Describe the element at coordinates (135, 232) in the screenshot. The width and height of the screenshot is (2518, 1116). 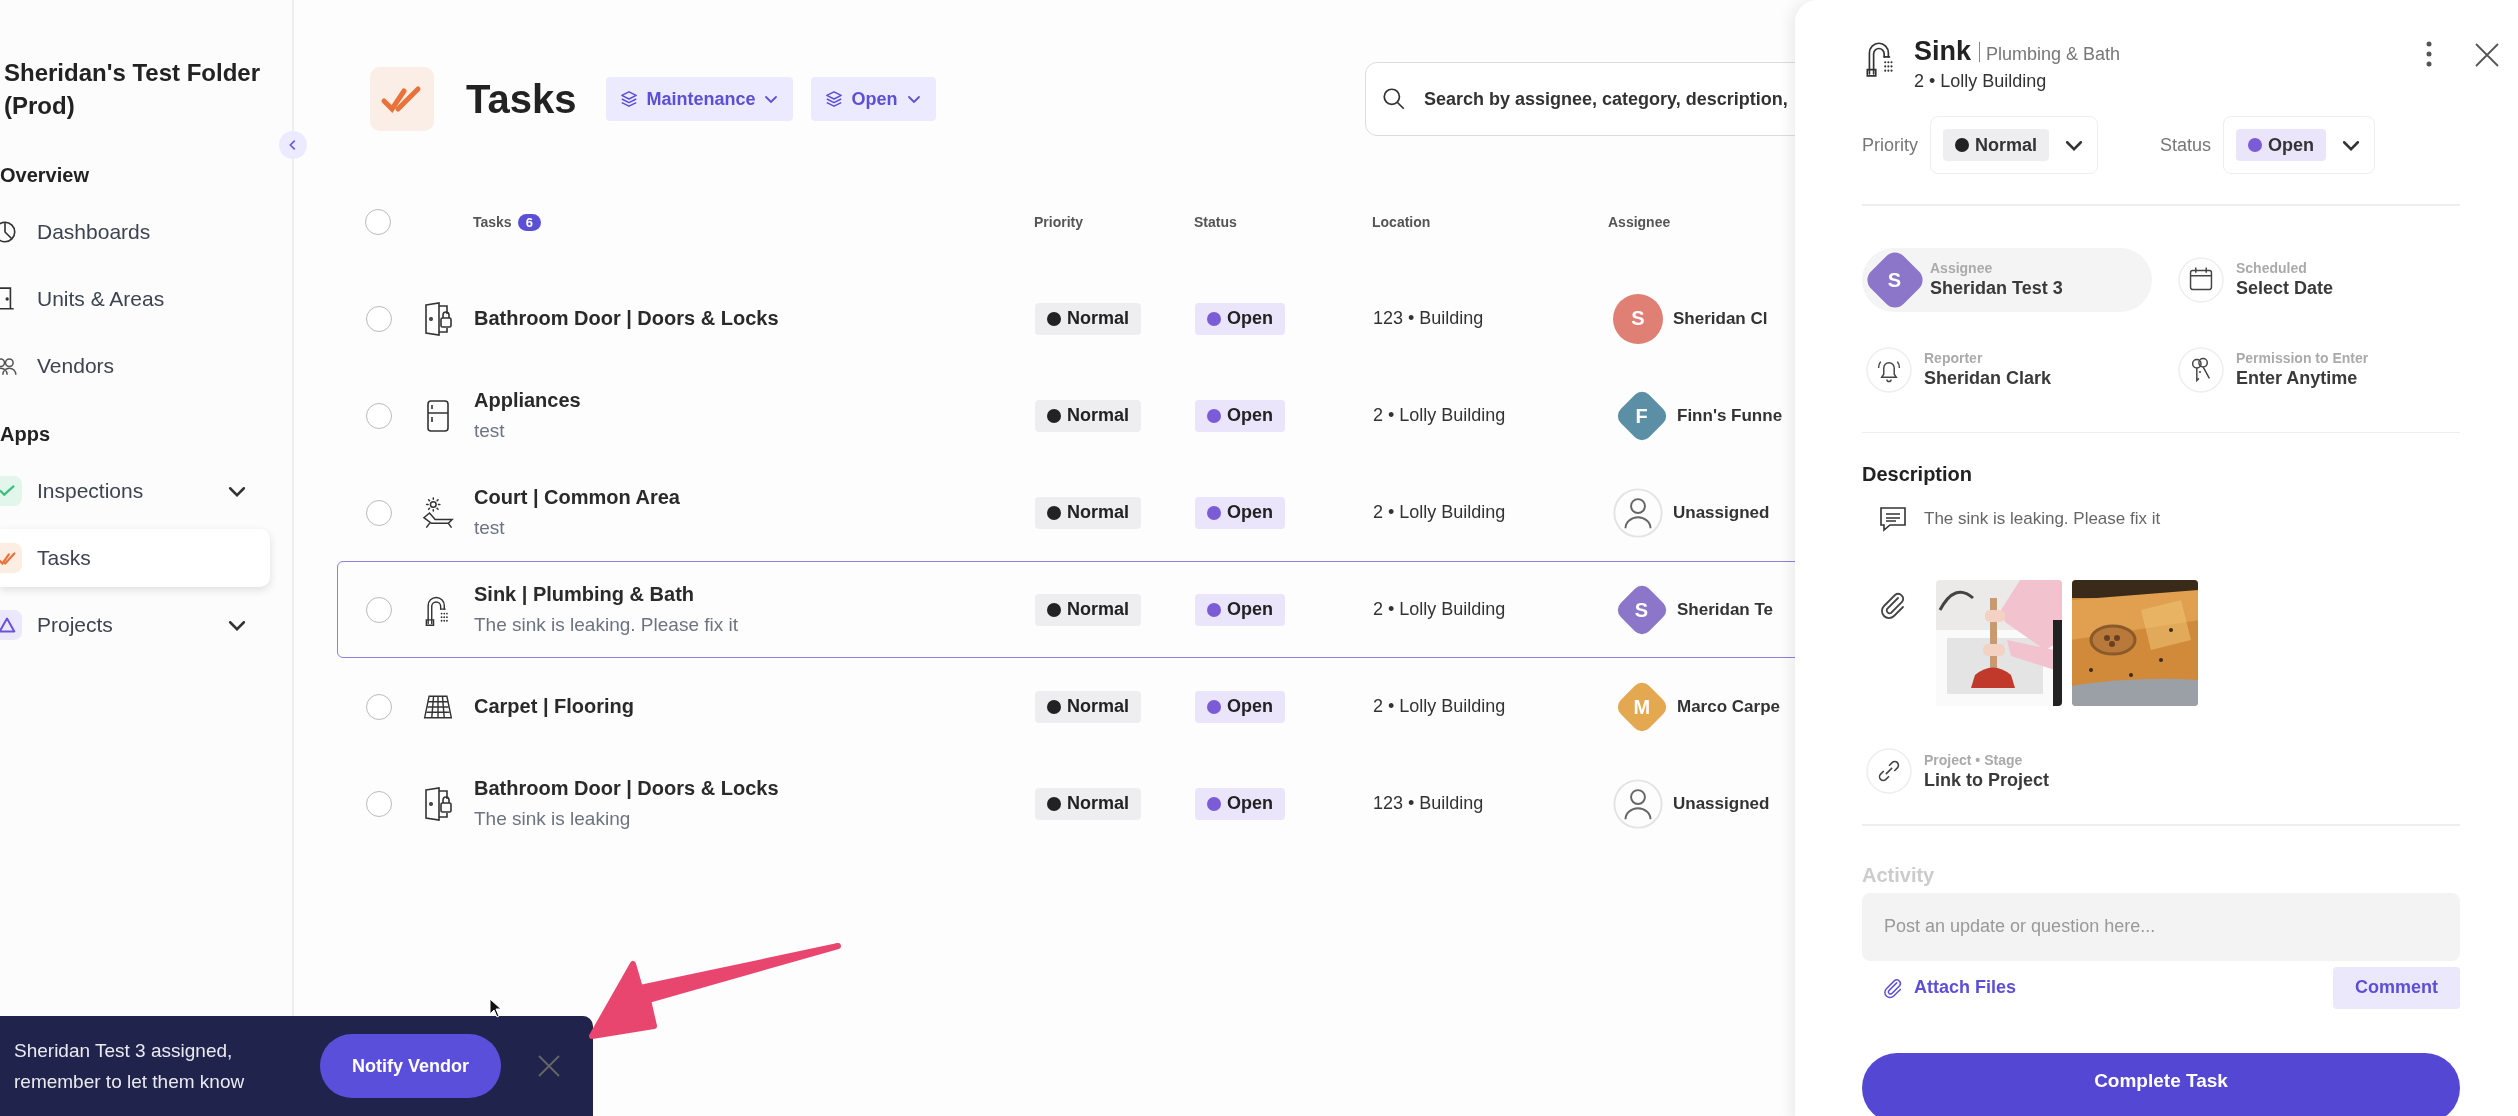
I see `sidebar-item: Dashboards` at that location.